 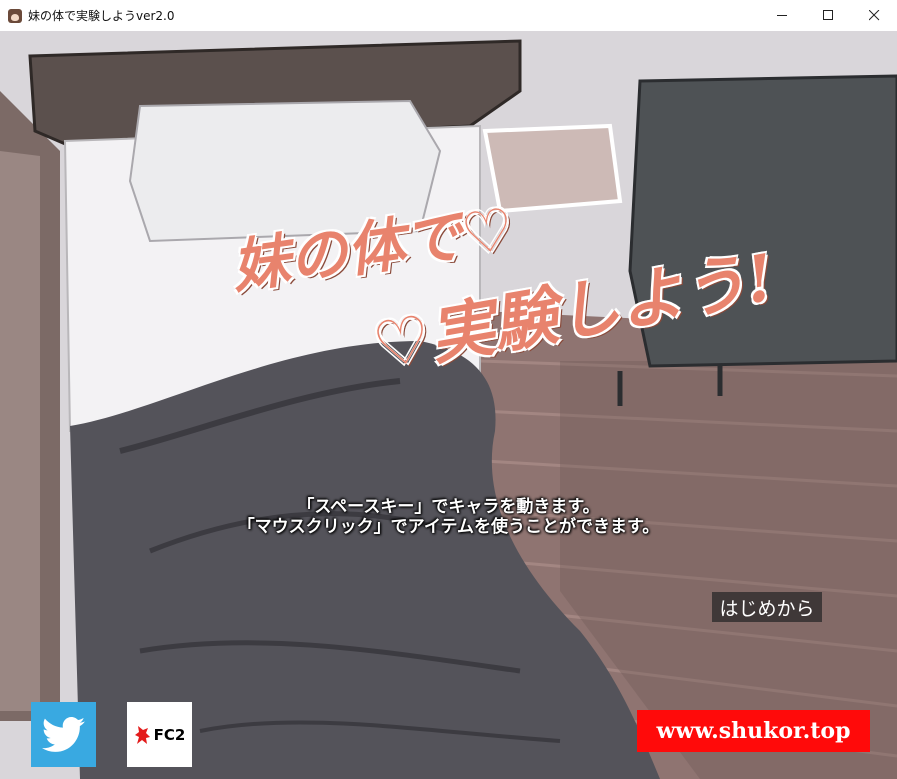 I want to click on maximize-button, so click(x=828, y=15).